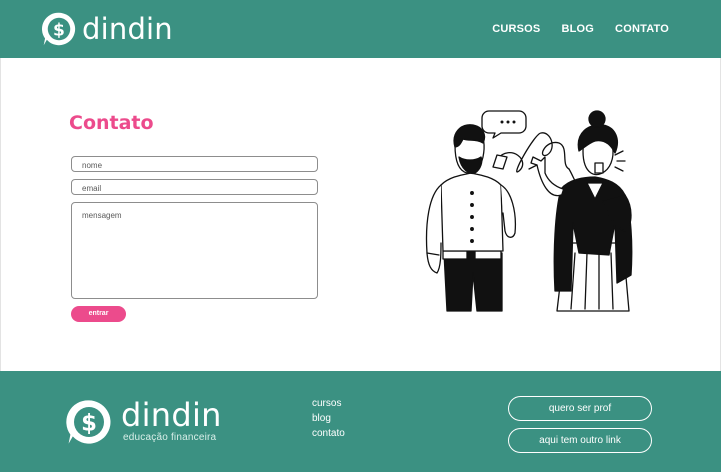  Describe the element at coordinates (360, 29) in the screenshot. I see `site-header: $ dindin CURSOS BLOG CONTATO` at that location.